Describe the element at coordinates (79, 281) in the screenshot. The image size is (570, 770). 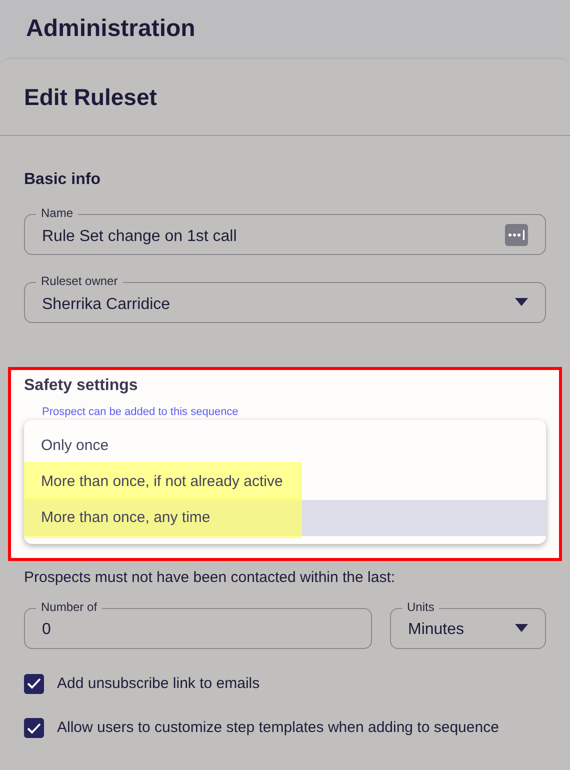
I see `field-label: Ruleset owner` at that location.